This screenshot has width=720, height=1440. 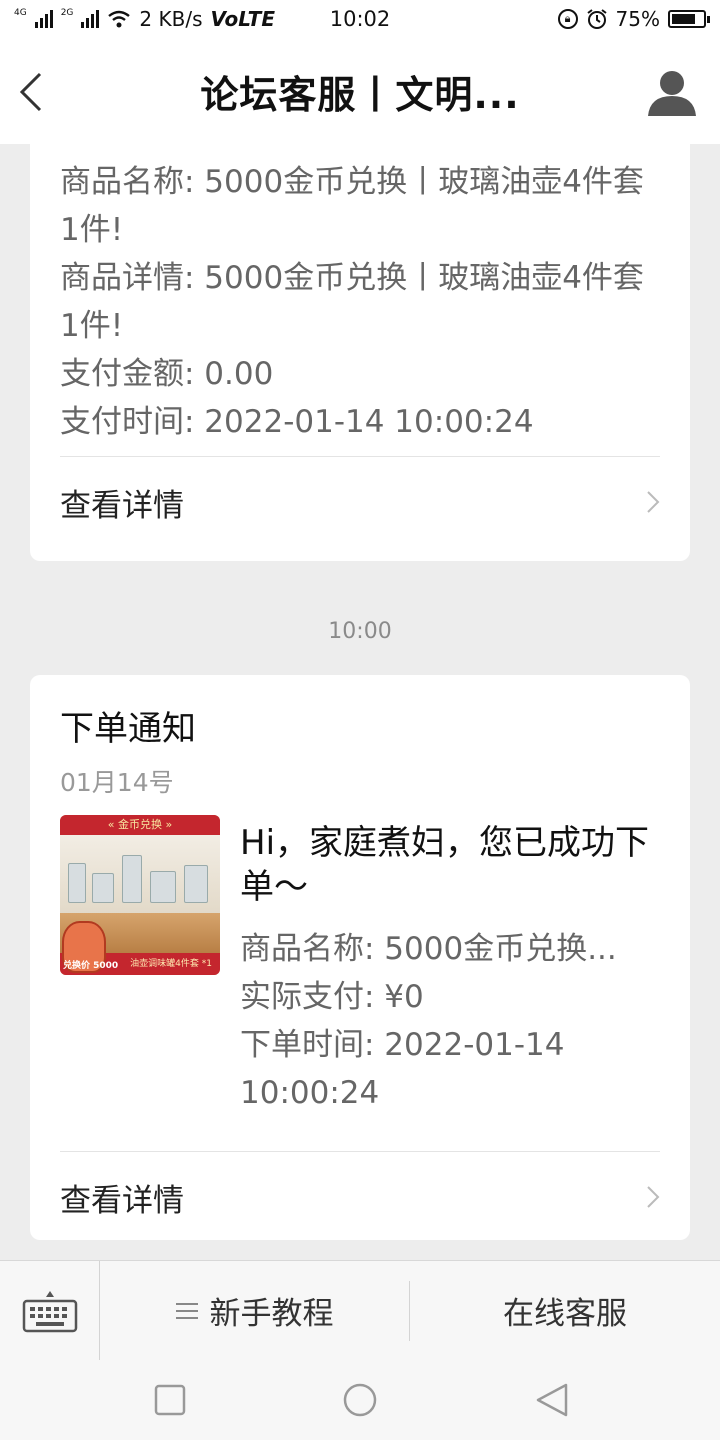 I want to click on keyboard-toggle-button, so click(x=50, y=1310).